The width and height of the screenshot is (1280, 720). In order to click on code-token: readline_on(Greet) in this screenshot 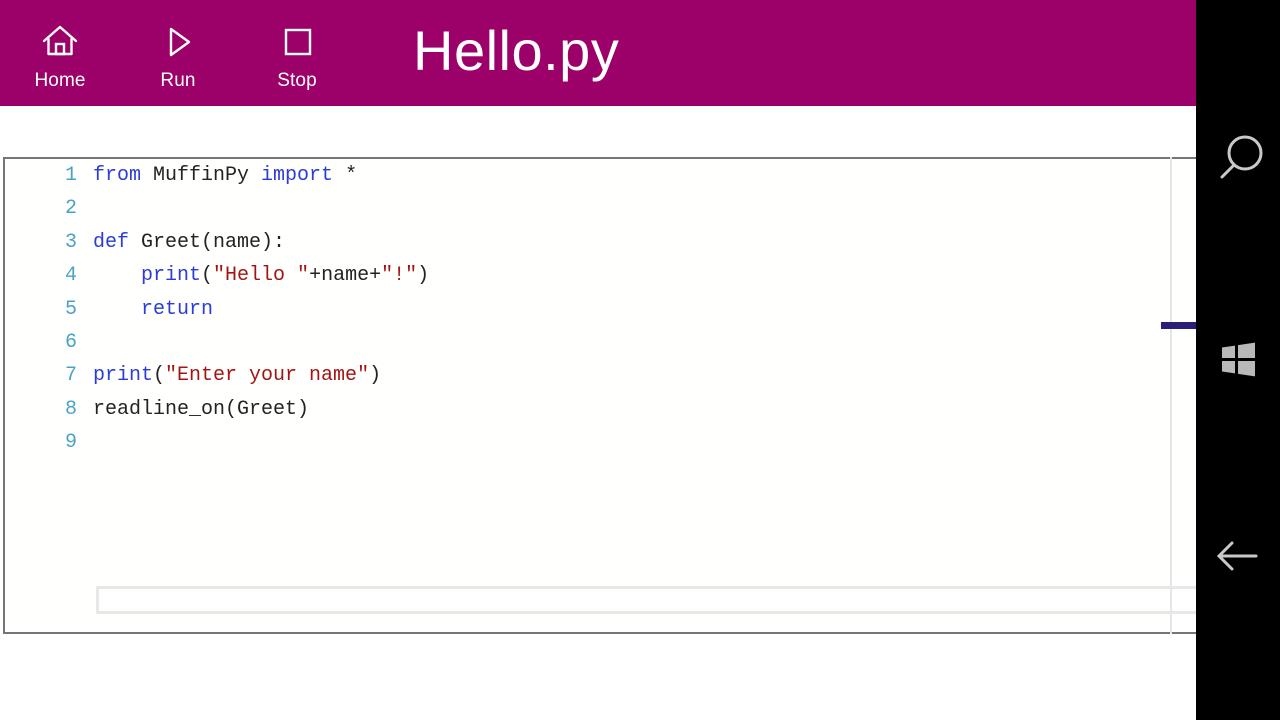, I will do `click(201, 409)`.